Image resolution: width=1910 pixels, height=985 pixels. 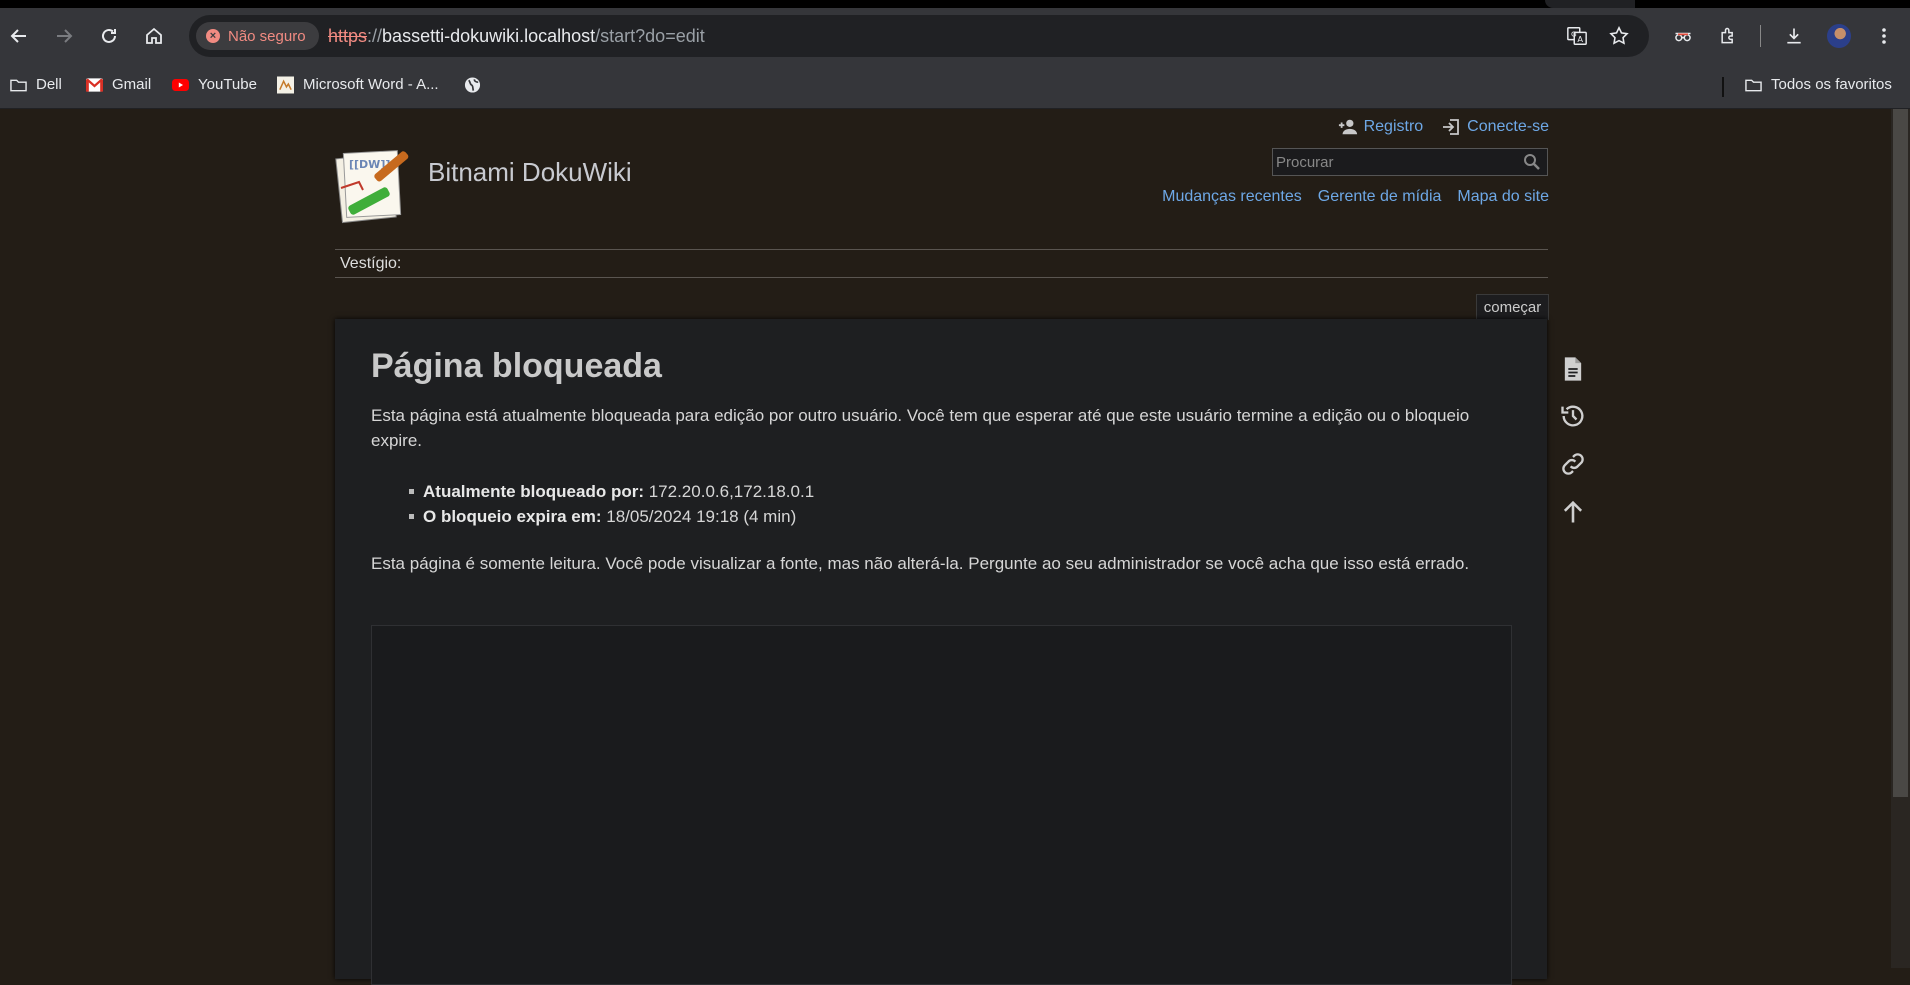 I want to click on login-icon, so click(x=1451, y=127).